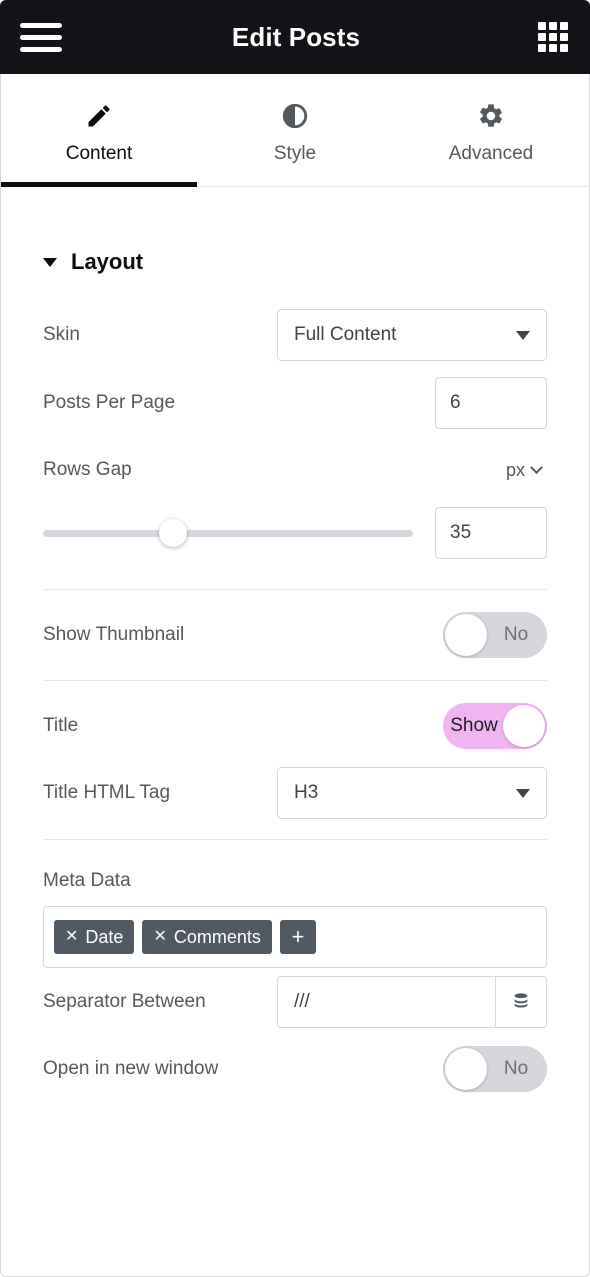  I want to click on meta-data-tag-label: Comments, so click(217, 936).